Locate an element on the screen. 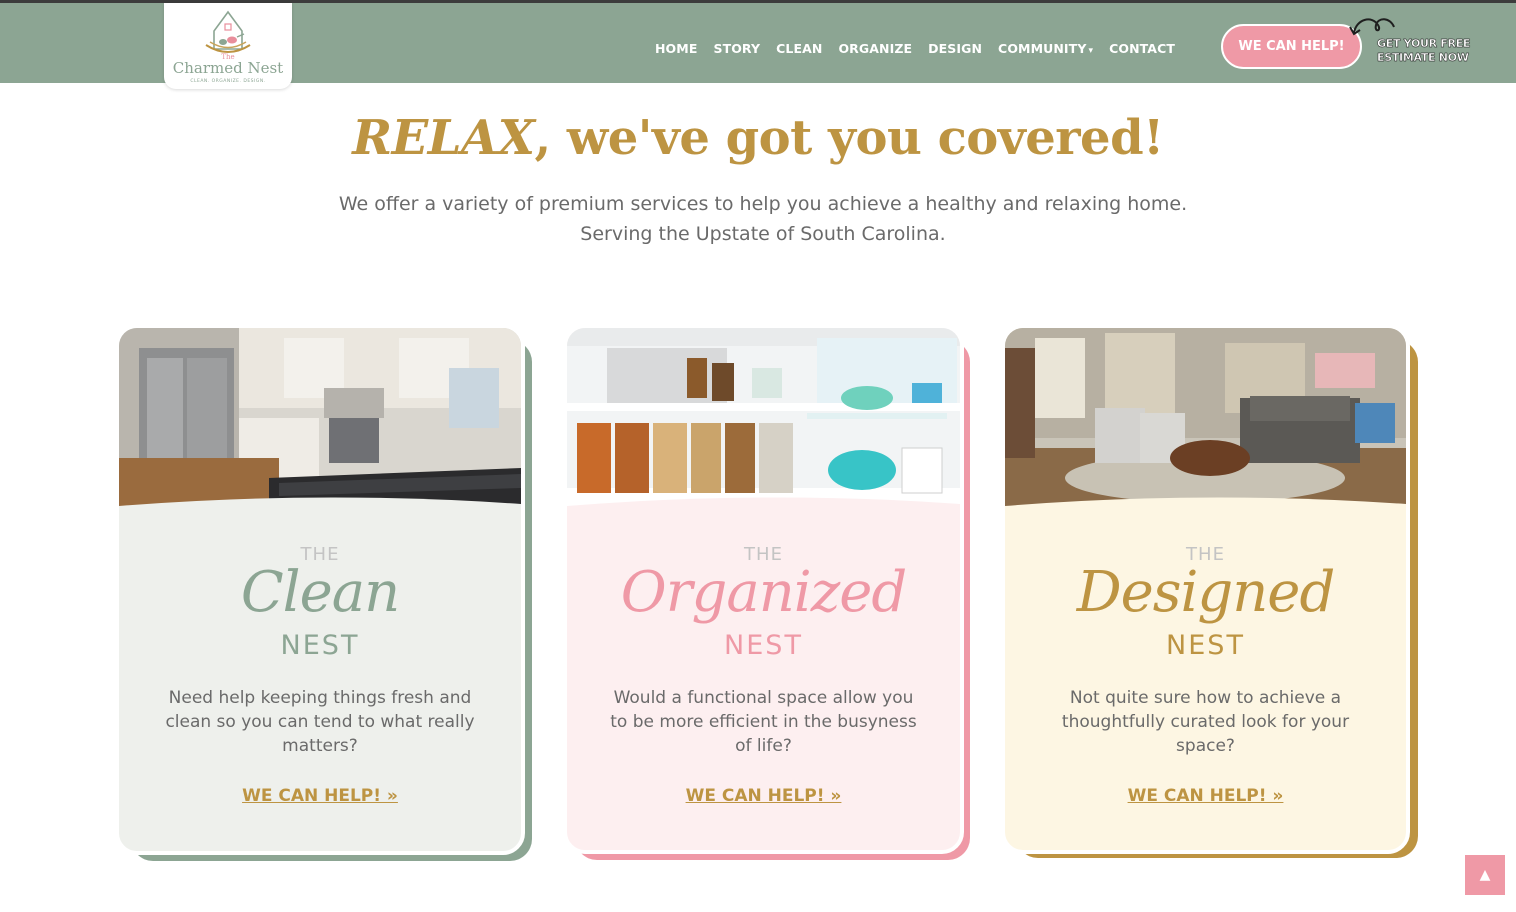  estimate-line-1: GET YOUR FREE is located at coordinates (1424, 43).